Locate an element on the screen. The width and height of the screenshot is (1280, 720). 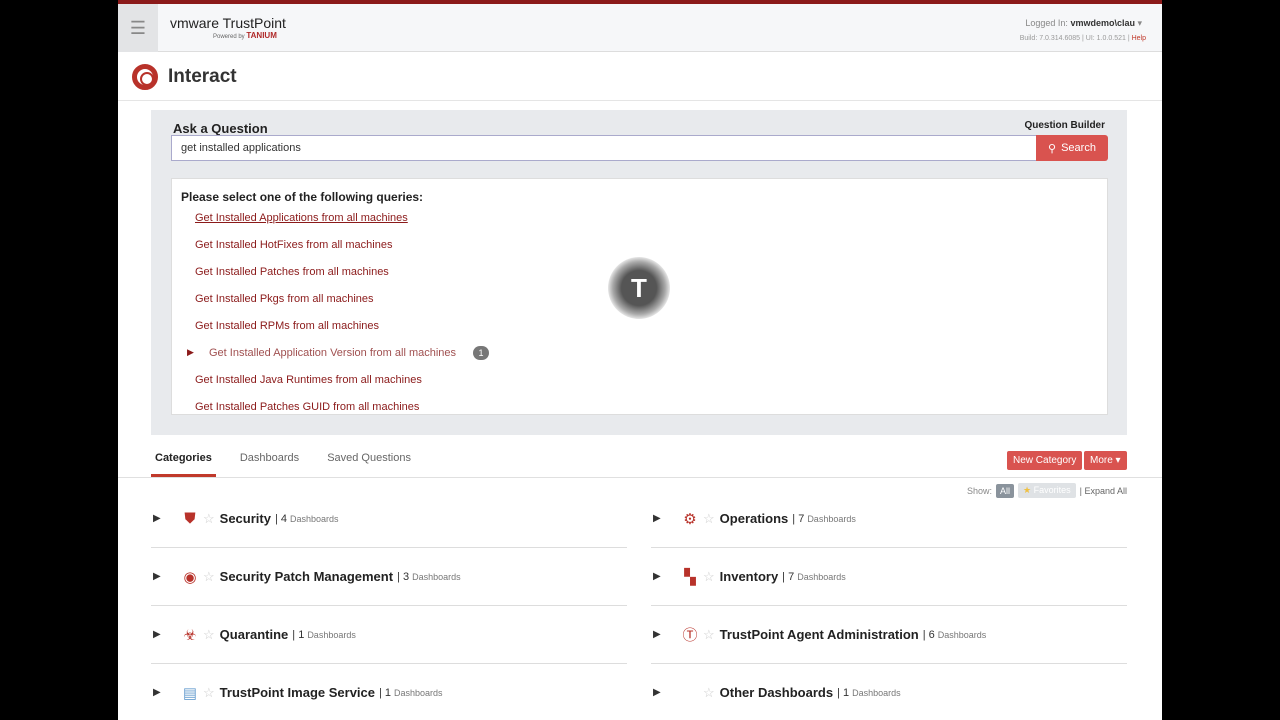
category-name: Security is located at coordinates (245, 518).